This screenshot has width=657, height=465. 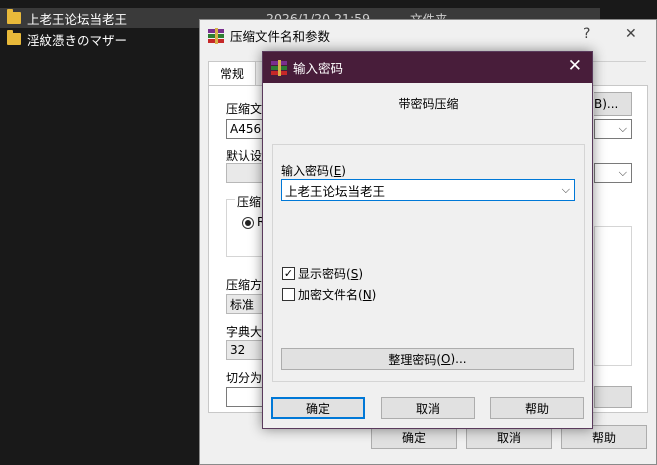 I want to click on password-value: 上老王论坛当老王, so click(x=335, y=191).